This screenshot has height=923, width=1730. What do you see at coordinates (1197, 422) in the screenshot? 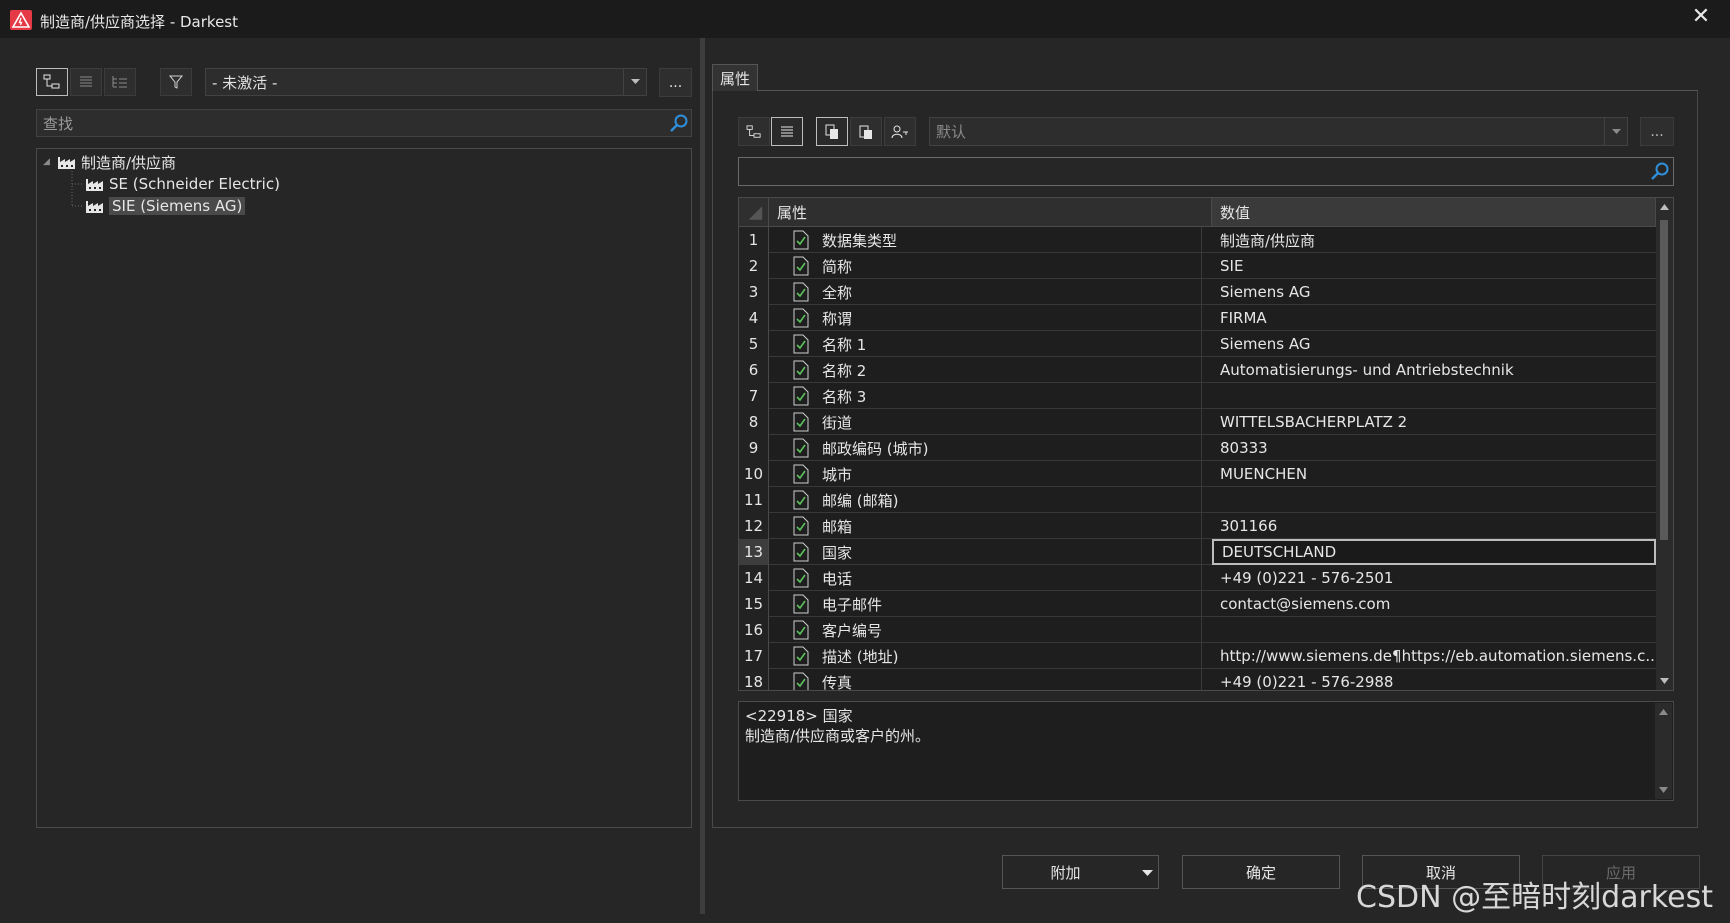
I see `table-row: 8 街道 WITTELSBACHERPLATZ 2` at bounding box center [1197, 422].